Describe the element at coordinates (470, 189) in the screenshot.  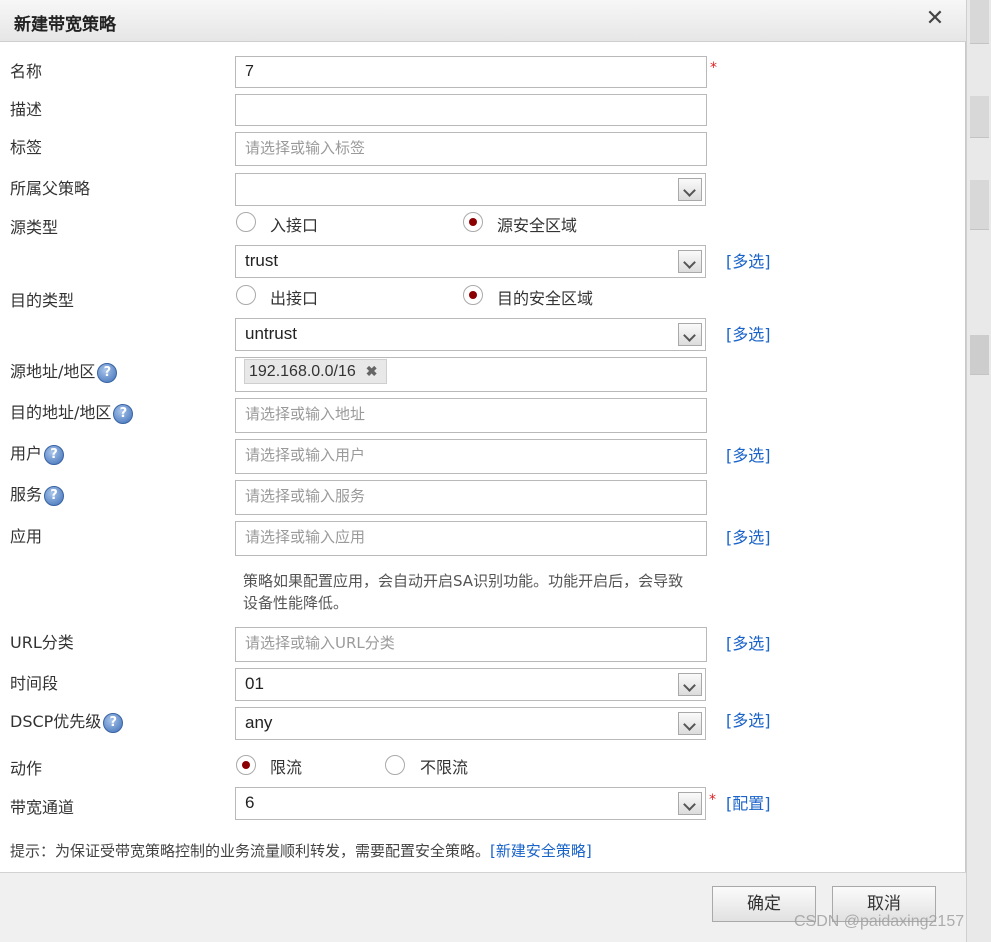
I see `parent-policy-select` at that location.